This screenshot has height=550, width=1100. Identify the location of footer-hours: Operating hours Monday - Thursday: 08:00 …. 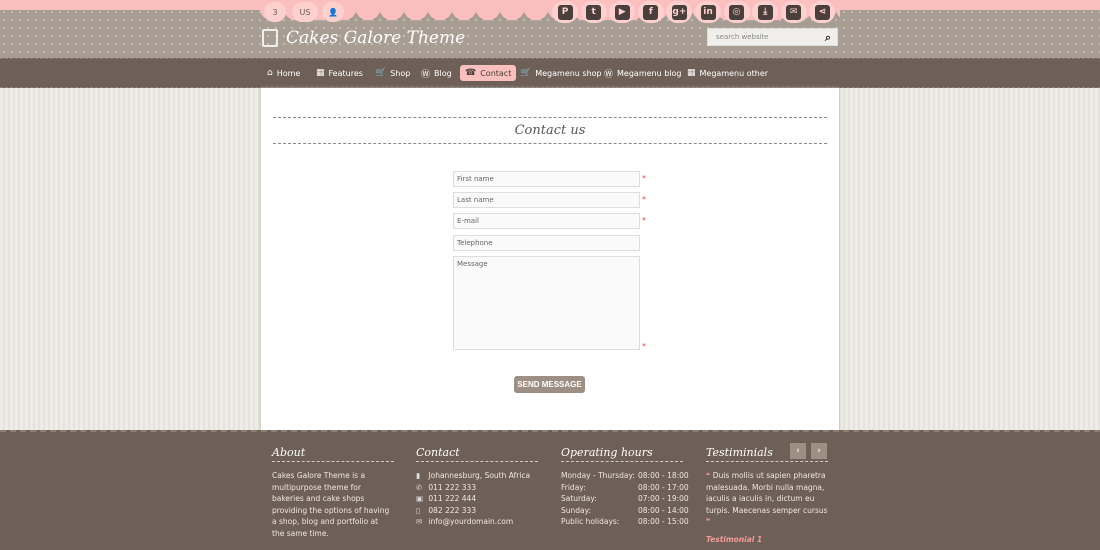
(625, 487).